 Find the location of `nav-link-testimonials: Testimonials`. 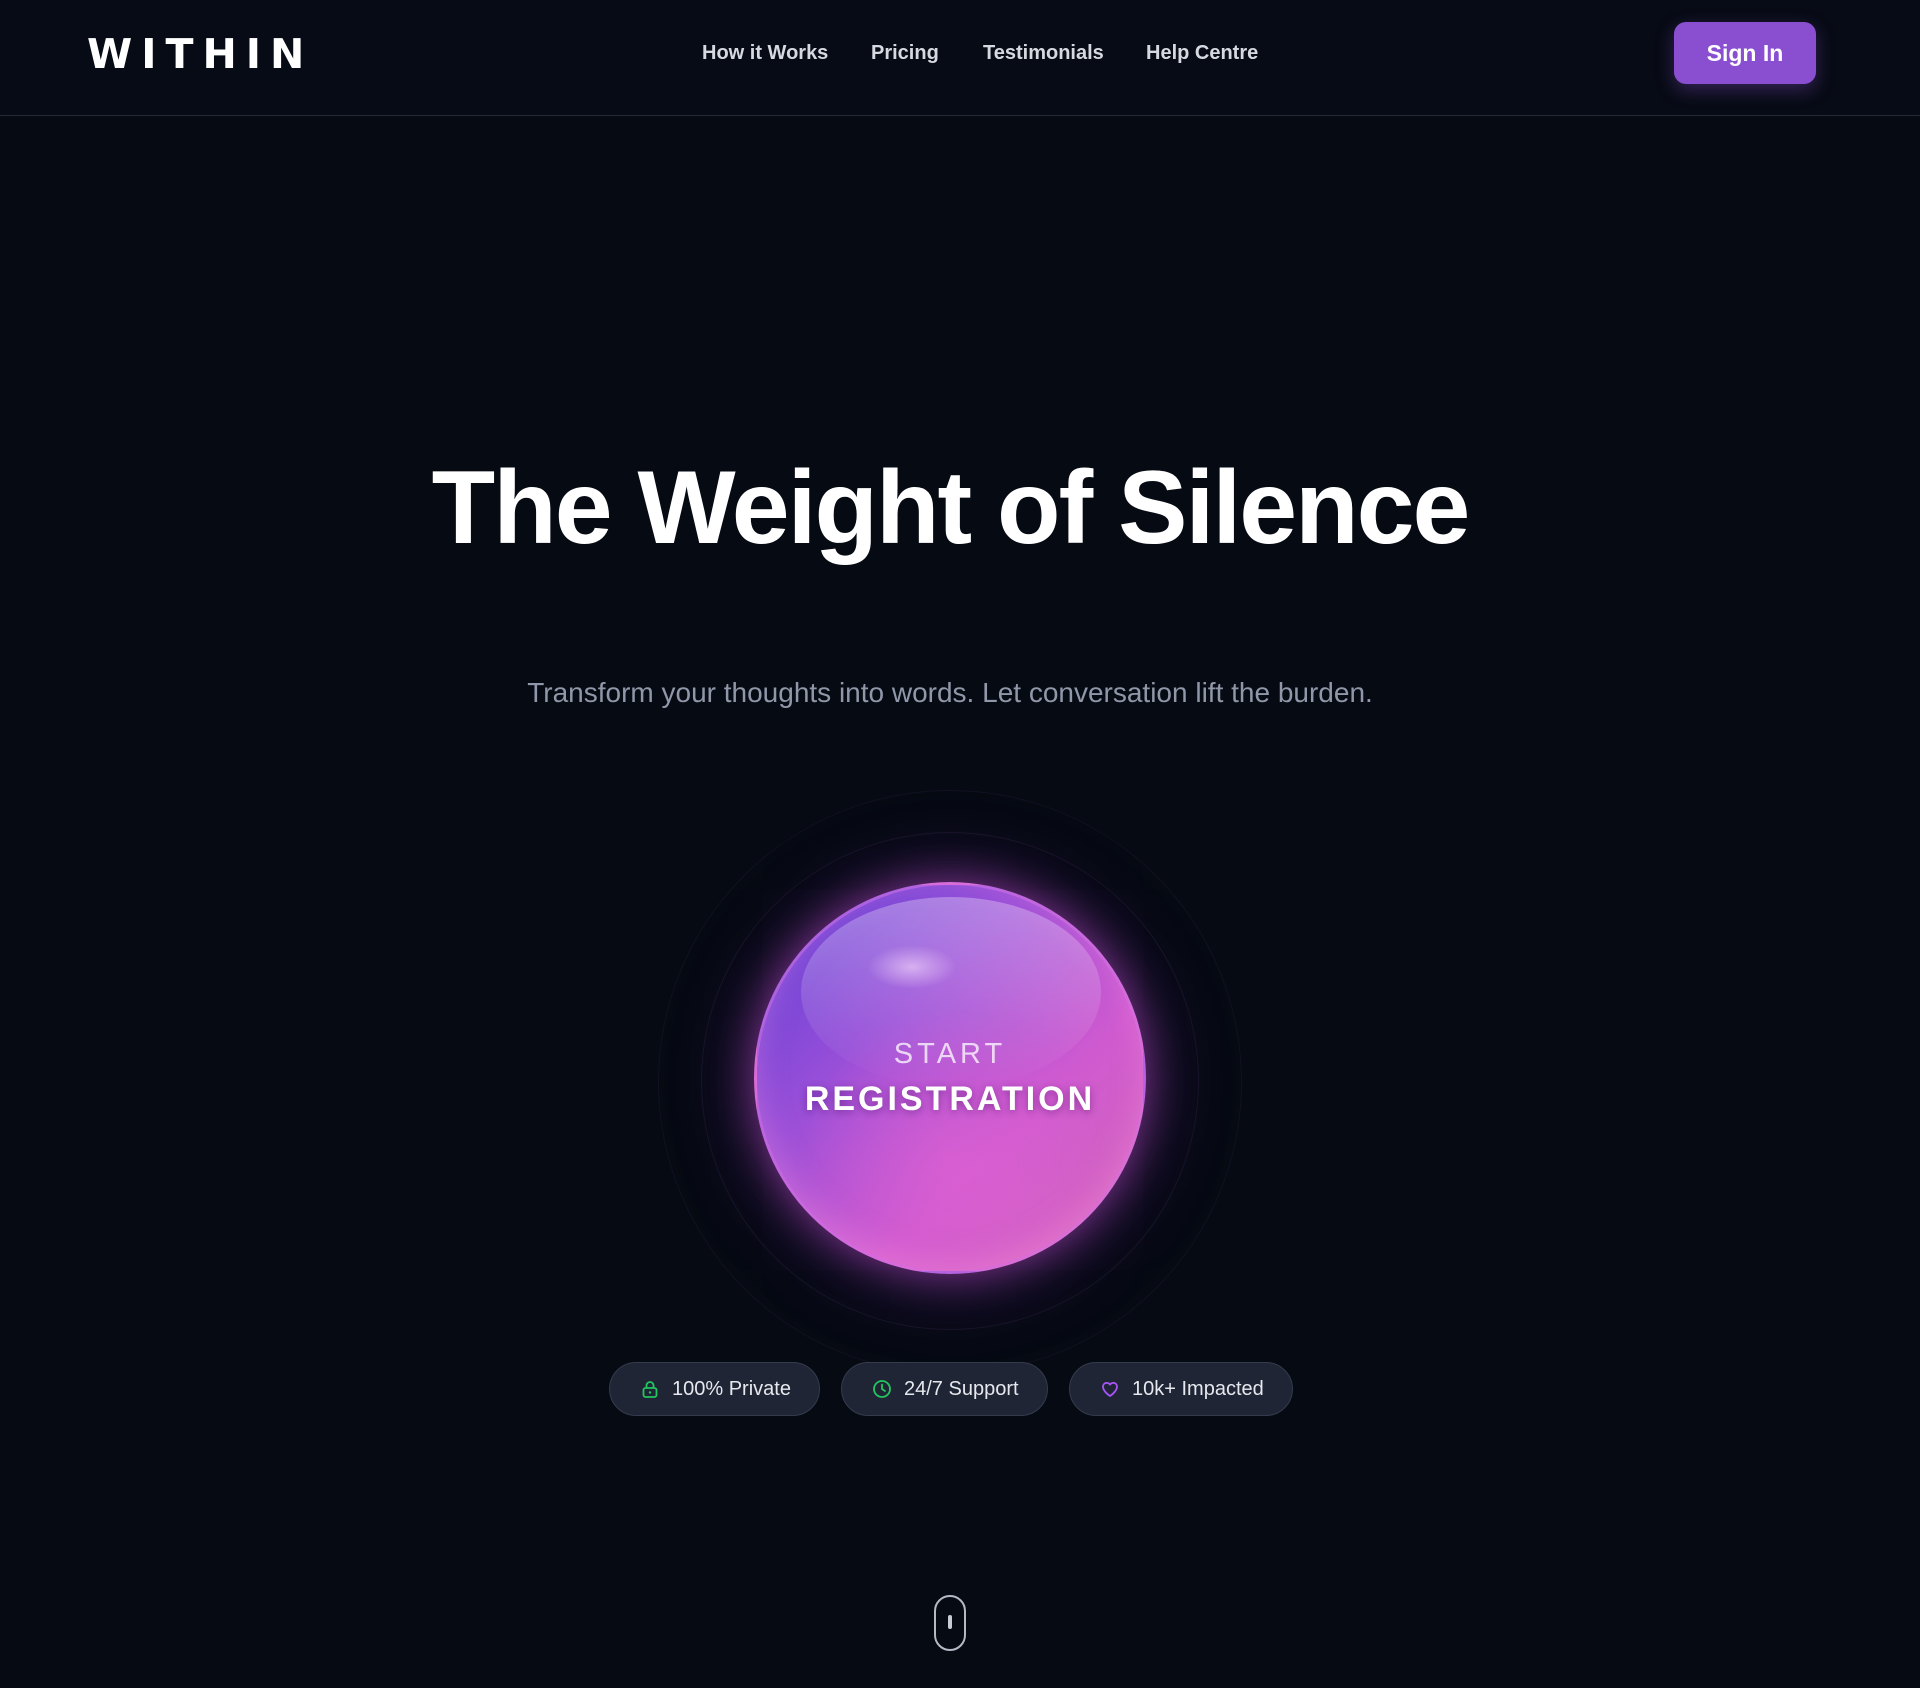

nav-link-testimonials: Testimonials is located at coordinates (1043, 53).